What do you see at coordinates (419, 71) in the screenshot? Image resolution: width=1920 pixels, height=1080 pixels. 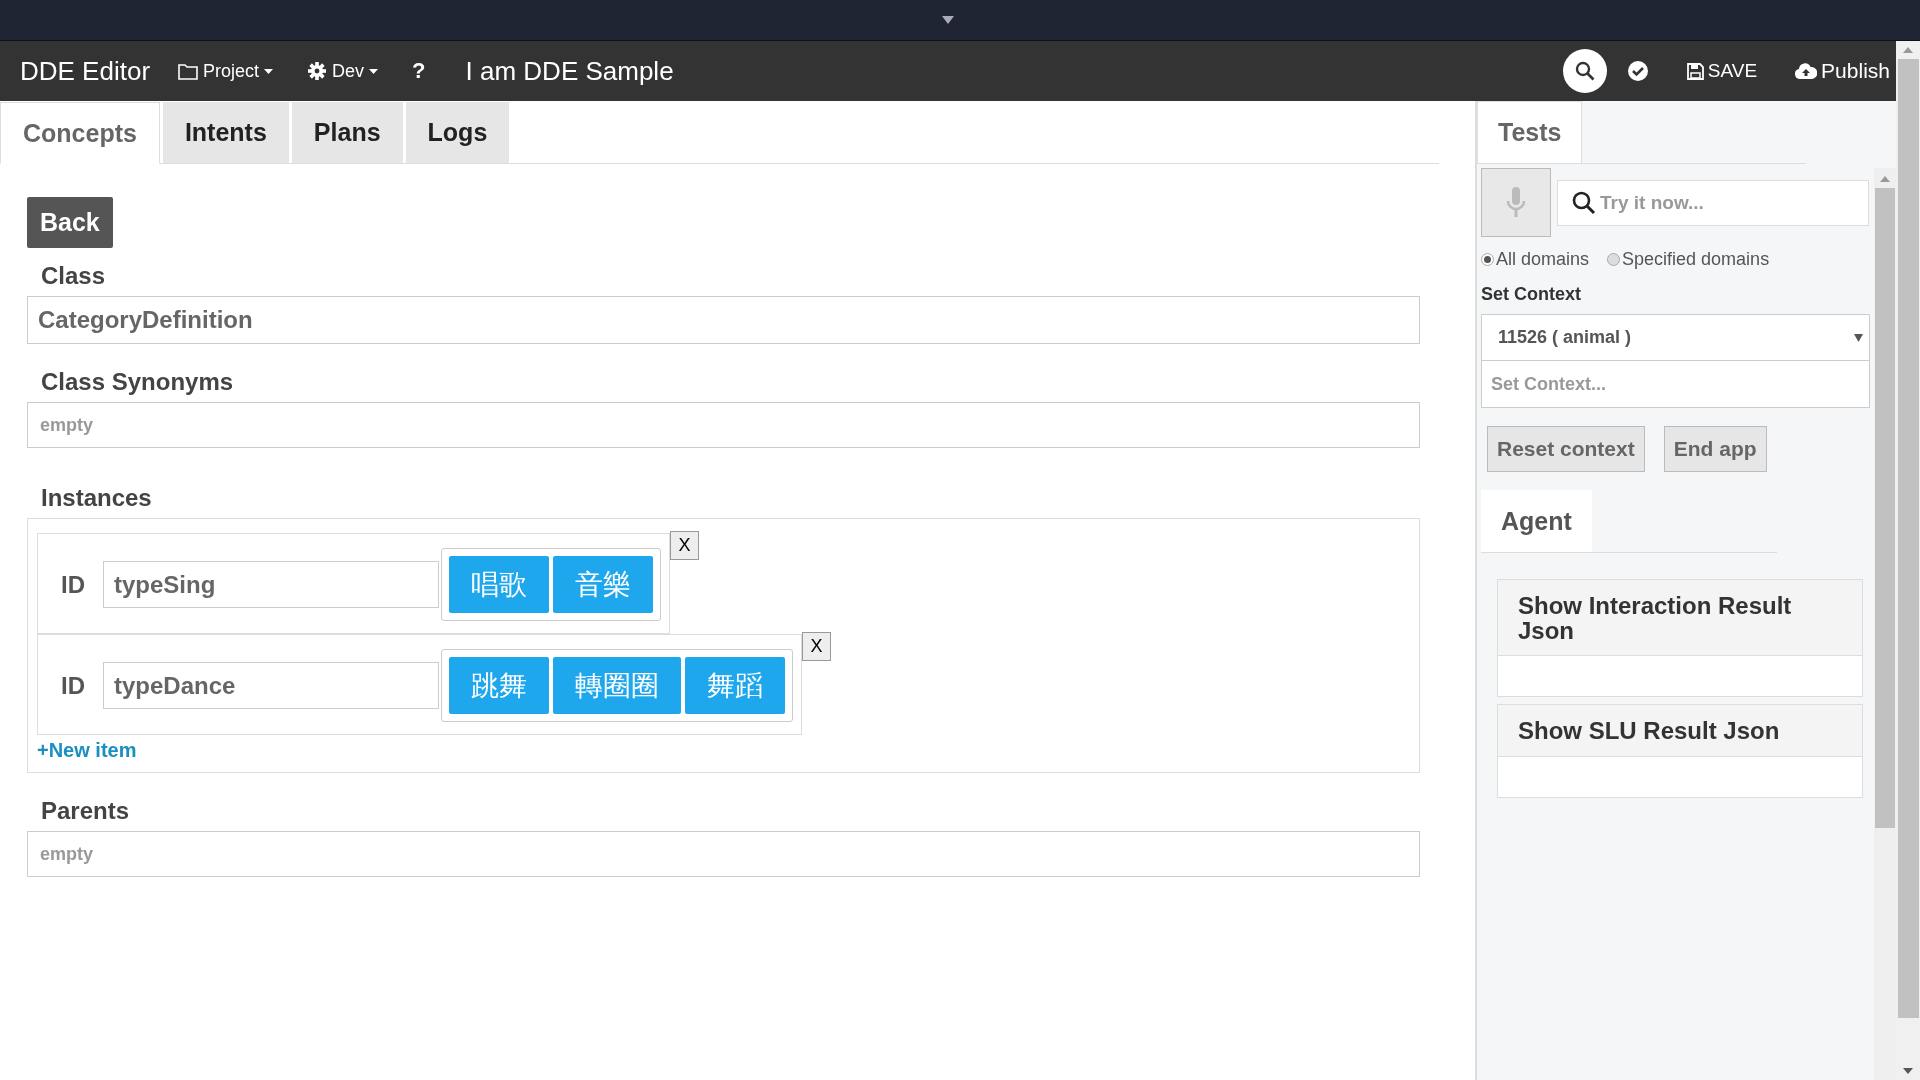 I see `help-button: ?` at bounding box center [419, 71].